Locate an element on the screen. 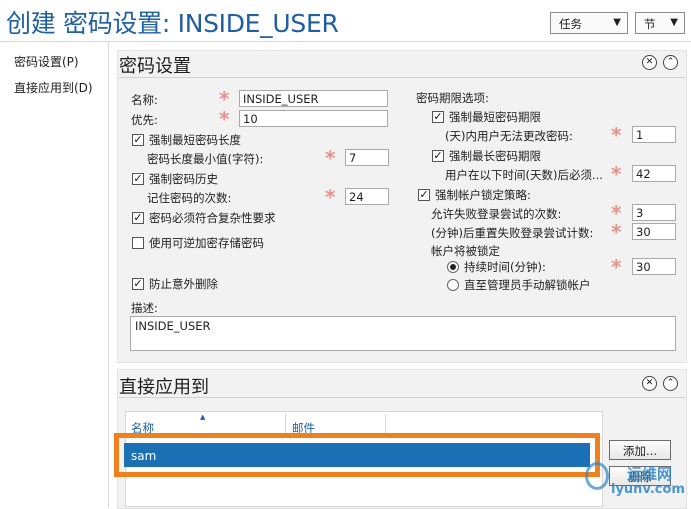  password-panel-title: 密码设置 is located at coordinates (155, 66).